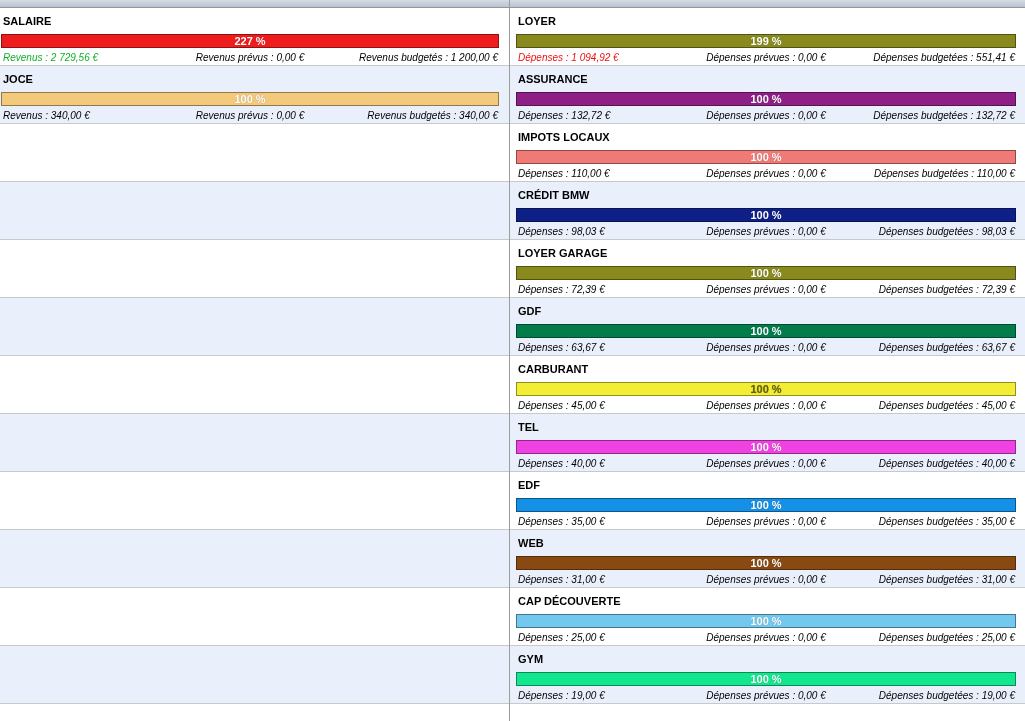  Describe the element at coordinates (561, 232) in the screenshot. I see `actual-amount: Dépenses : 98,03 €` at that location.